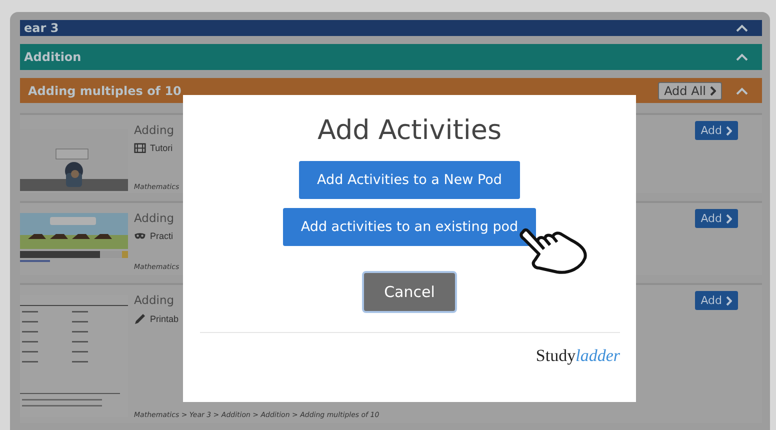 The image size is (776, 430). What do you see at coordinates (409, 292) in the screenshot?
I see `cancel-button: Cancel` at bounding box center [409, 292].